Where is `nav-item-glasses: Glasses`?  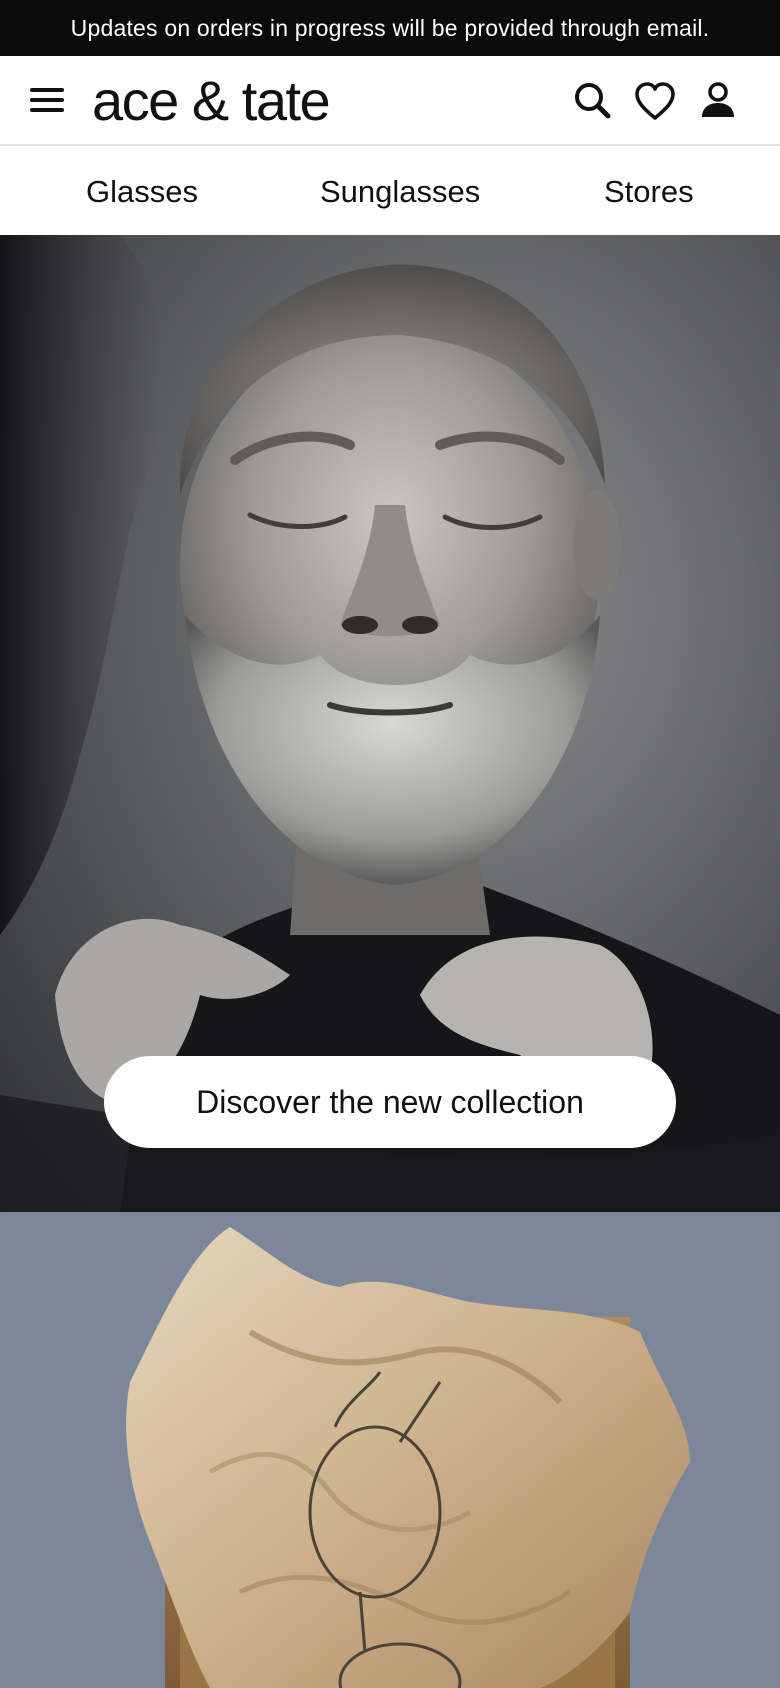
nav-item-glasses: Glasses is located at coordinates (142, 192).